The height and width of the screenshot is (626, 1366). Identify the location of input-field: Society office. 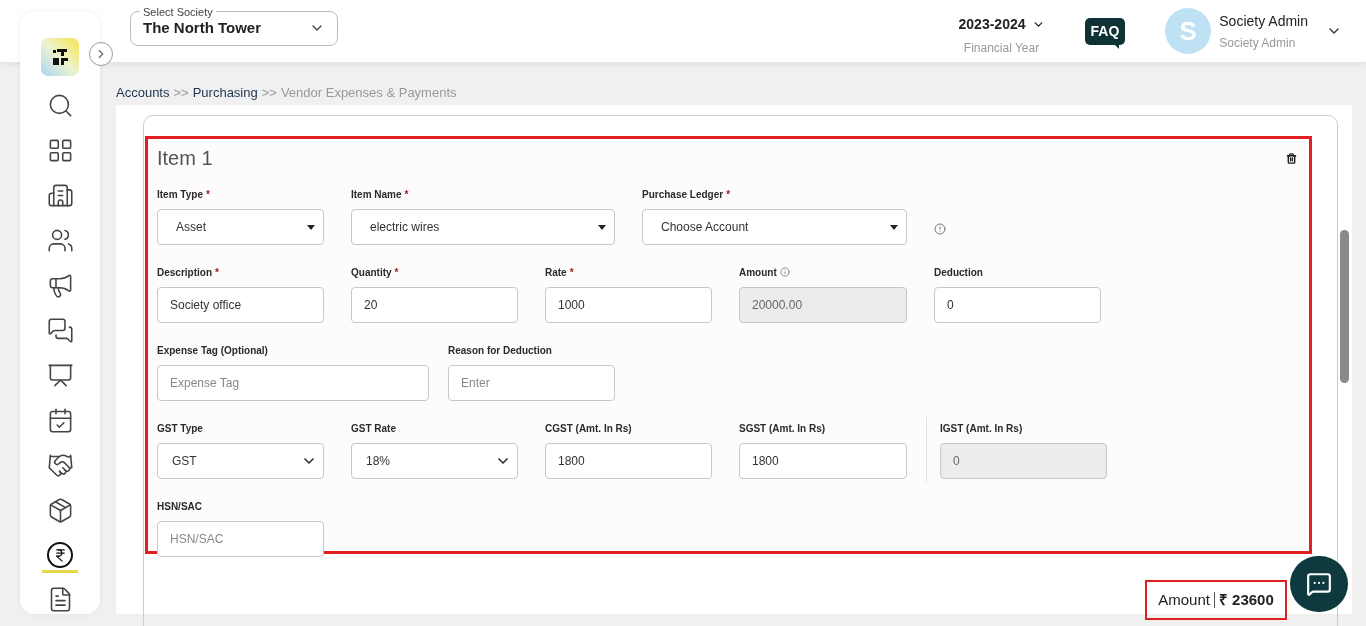
(240, 305).